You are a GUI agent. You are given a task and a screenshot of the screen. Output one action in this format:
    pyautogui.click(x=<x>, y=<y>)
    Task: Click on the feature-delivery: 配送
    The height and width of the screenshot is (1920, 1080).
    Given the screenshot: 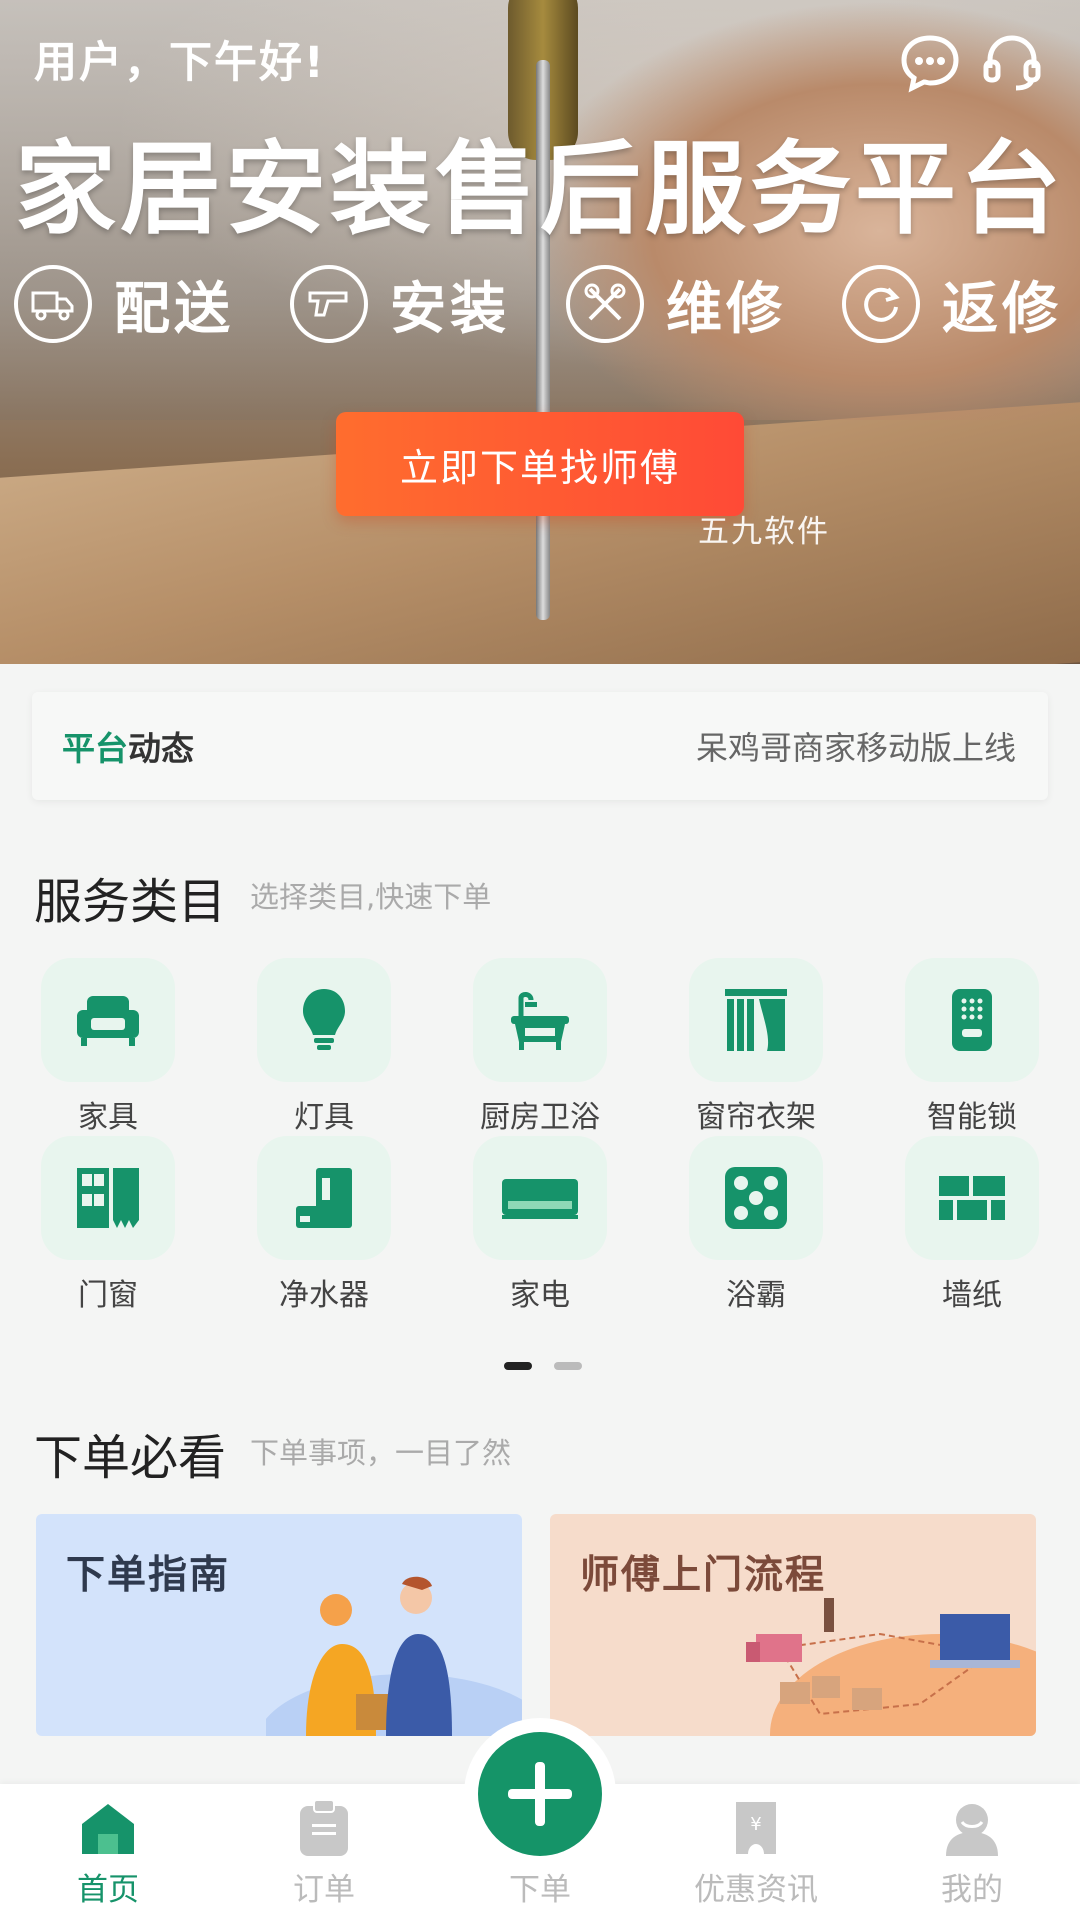 What is the action you would take?
    pyautogui.click(x=124, y=304)
    